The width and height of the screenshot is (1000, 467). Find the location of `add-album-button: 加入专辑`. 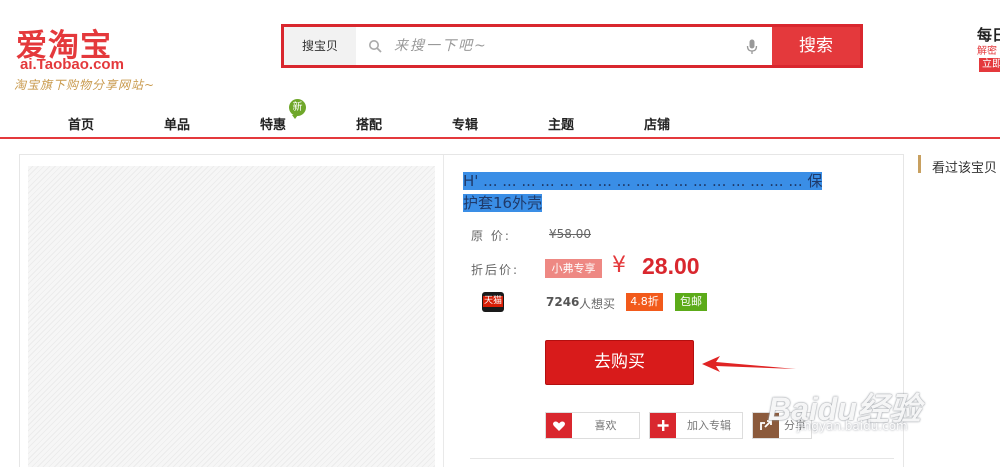

add-album-button: 加入专辑 is located at coordinates (696, 425).